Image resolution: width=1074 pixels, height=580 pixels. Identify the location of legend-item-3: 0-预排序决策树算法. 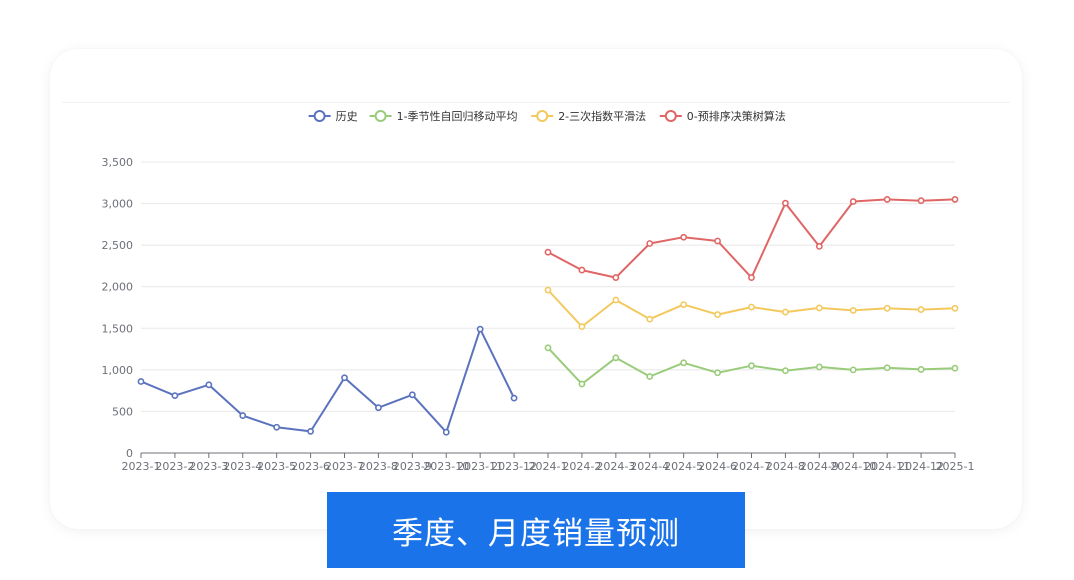
(722, 116).